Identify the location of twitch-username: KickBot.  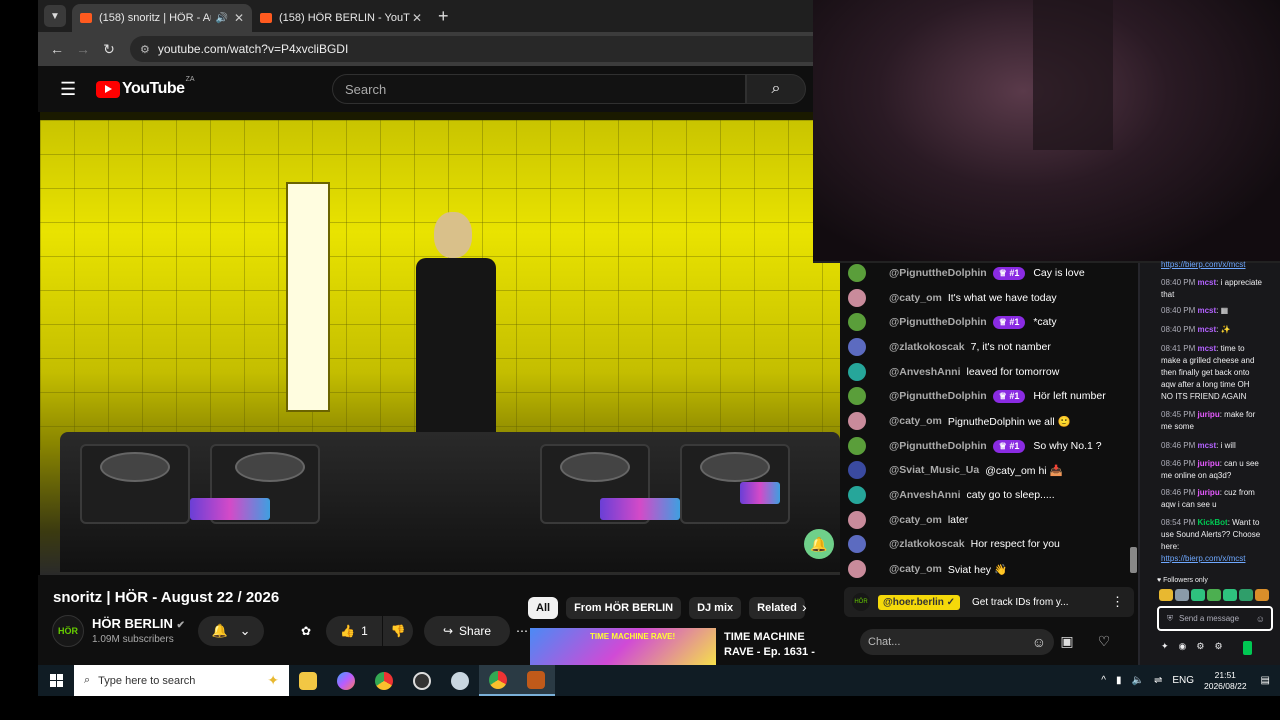
(1212, 522).